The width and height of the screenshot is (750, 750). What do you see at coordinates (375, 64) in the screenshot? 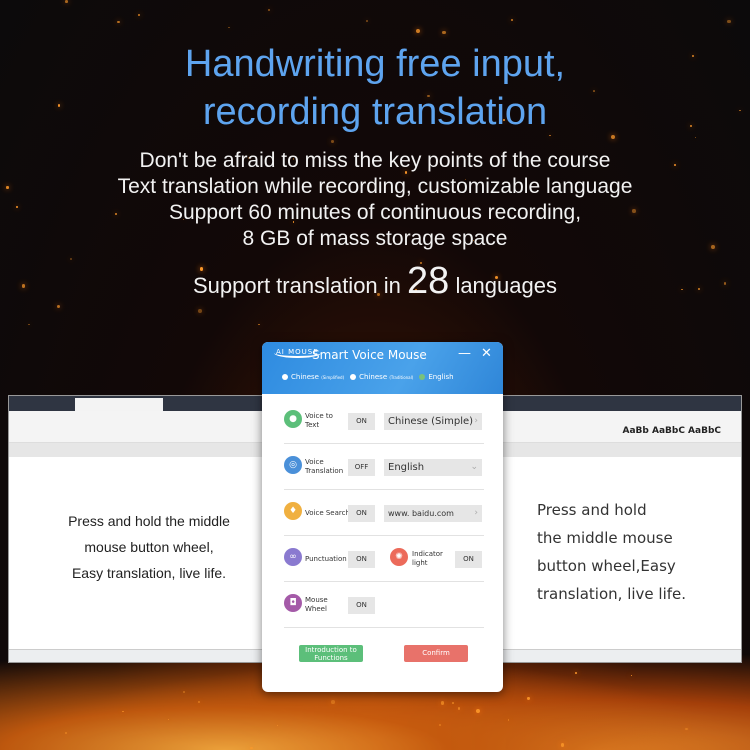
I see `headline-line1: Handwriting free input,` at bounding box center [375, 64].